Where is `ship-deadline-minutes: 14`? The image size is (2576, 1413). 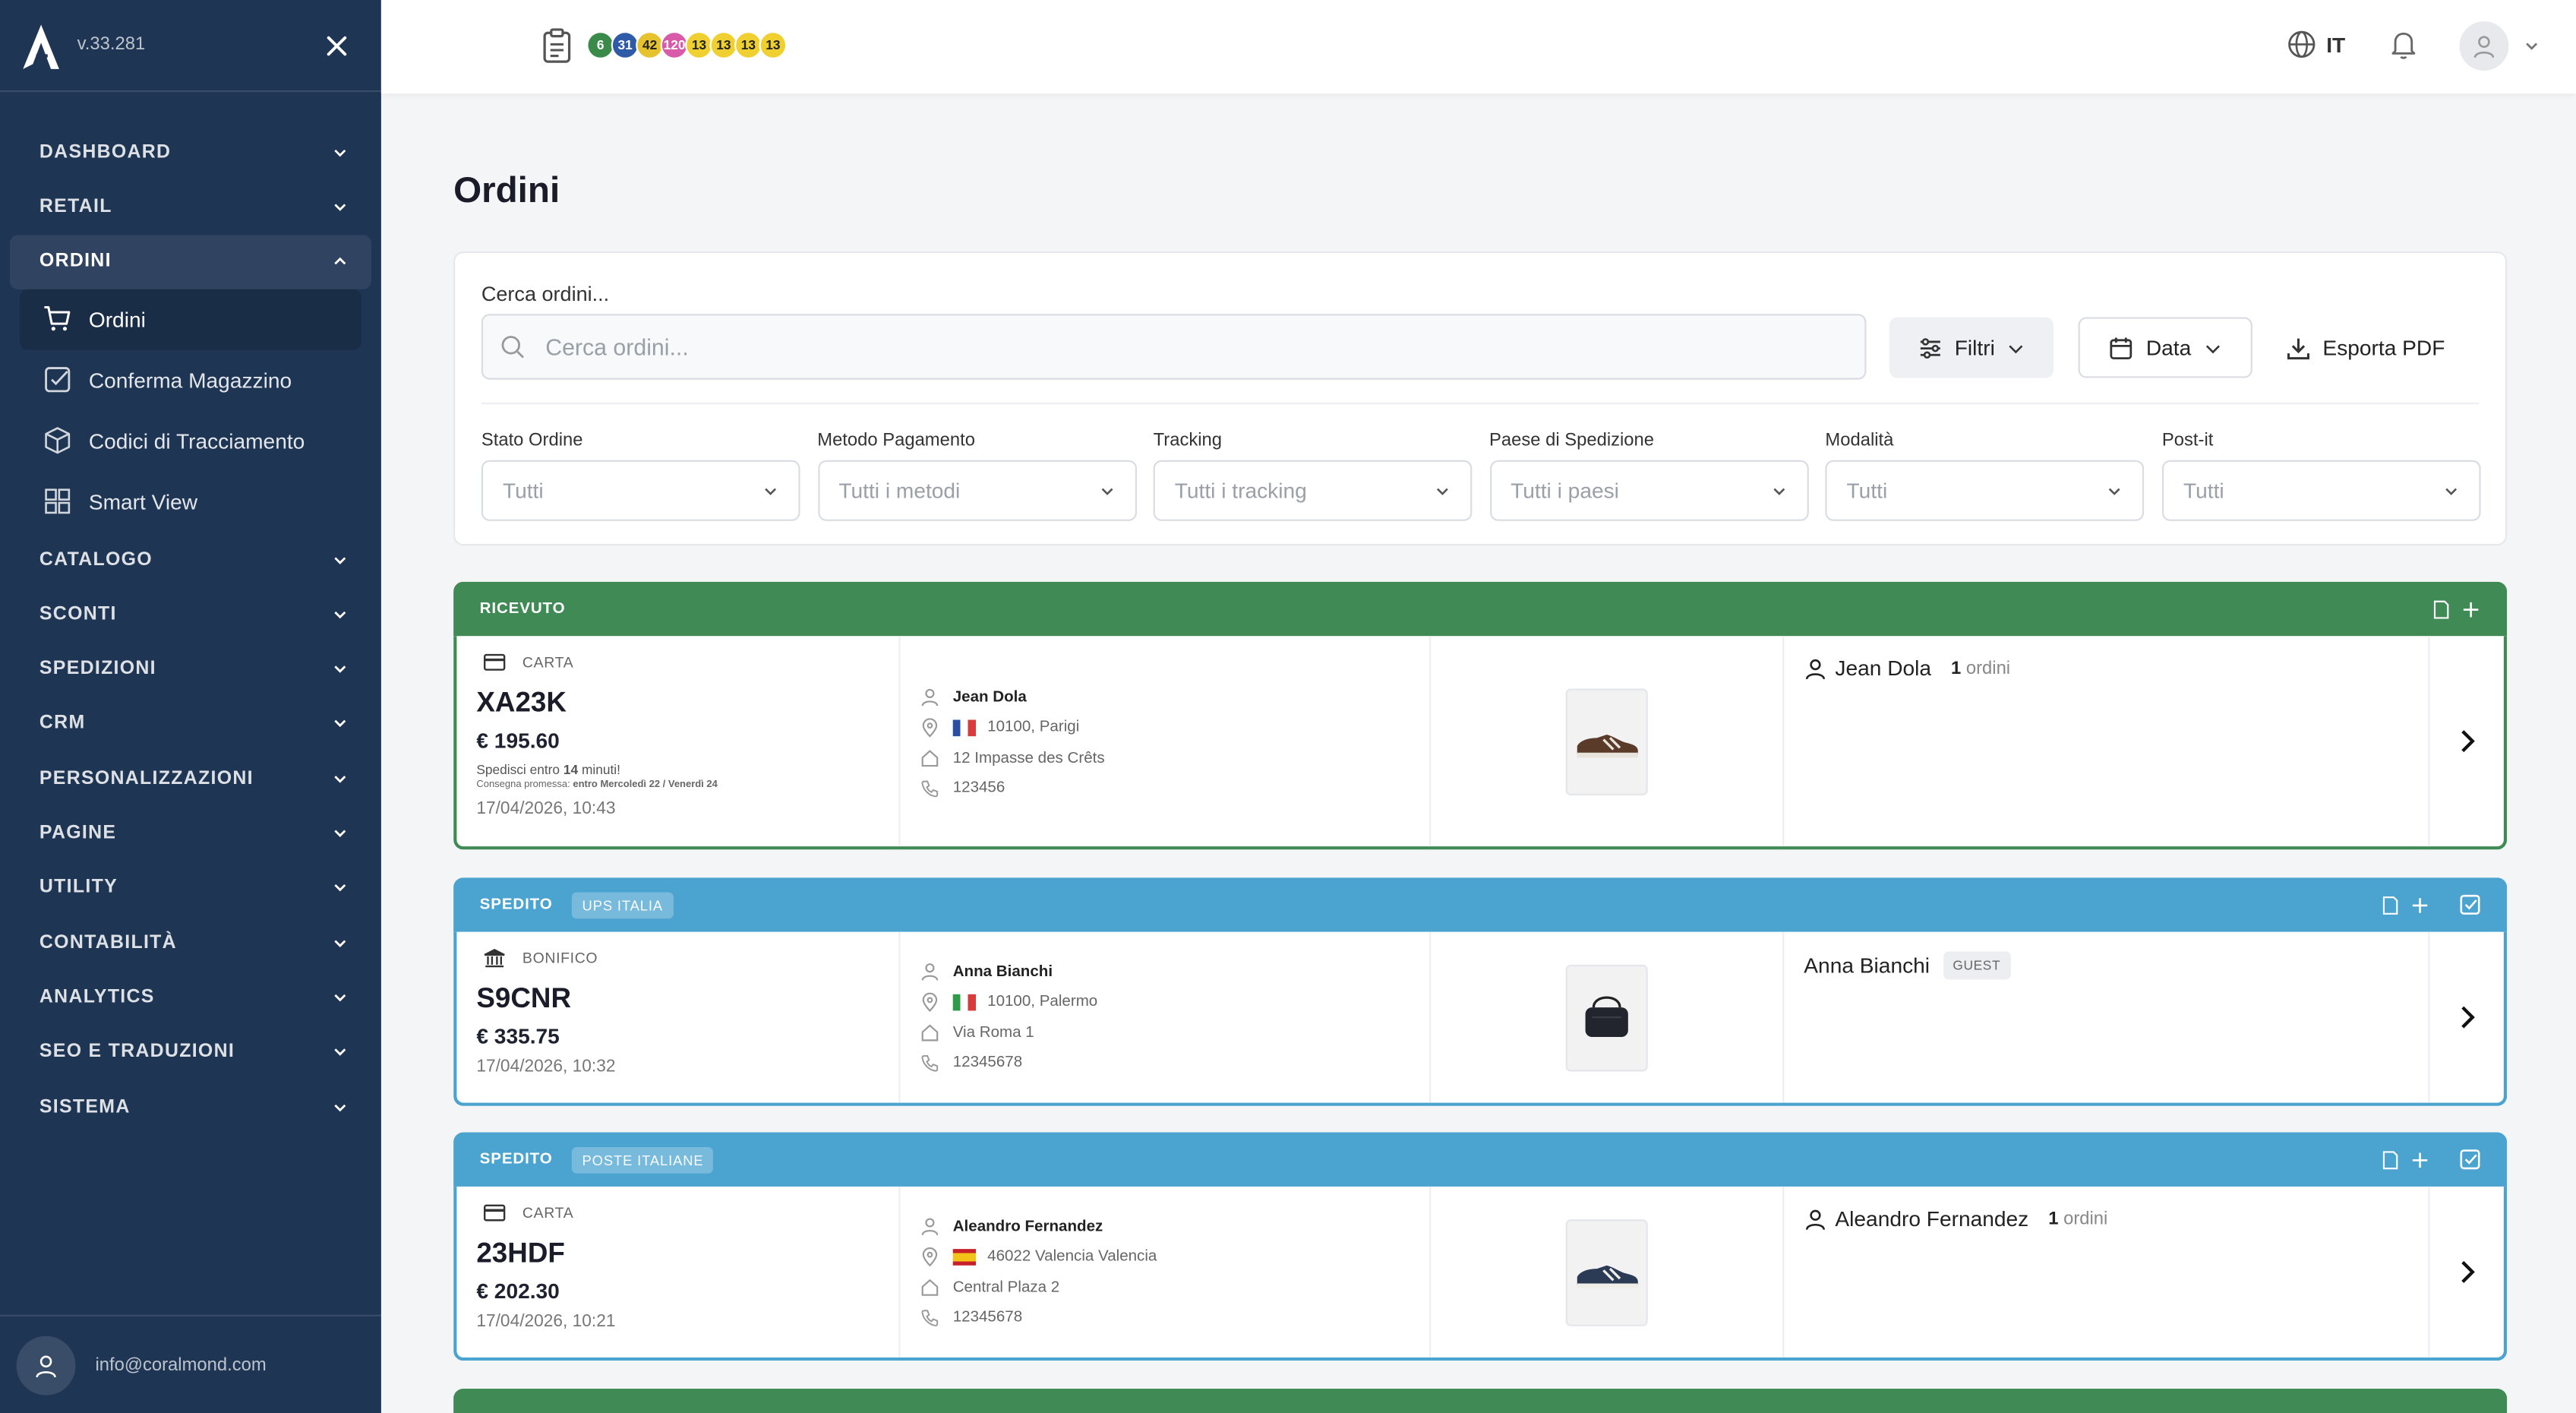
ship-deadline-minutes: 14 is located at coordinates (571, 770).